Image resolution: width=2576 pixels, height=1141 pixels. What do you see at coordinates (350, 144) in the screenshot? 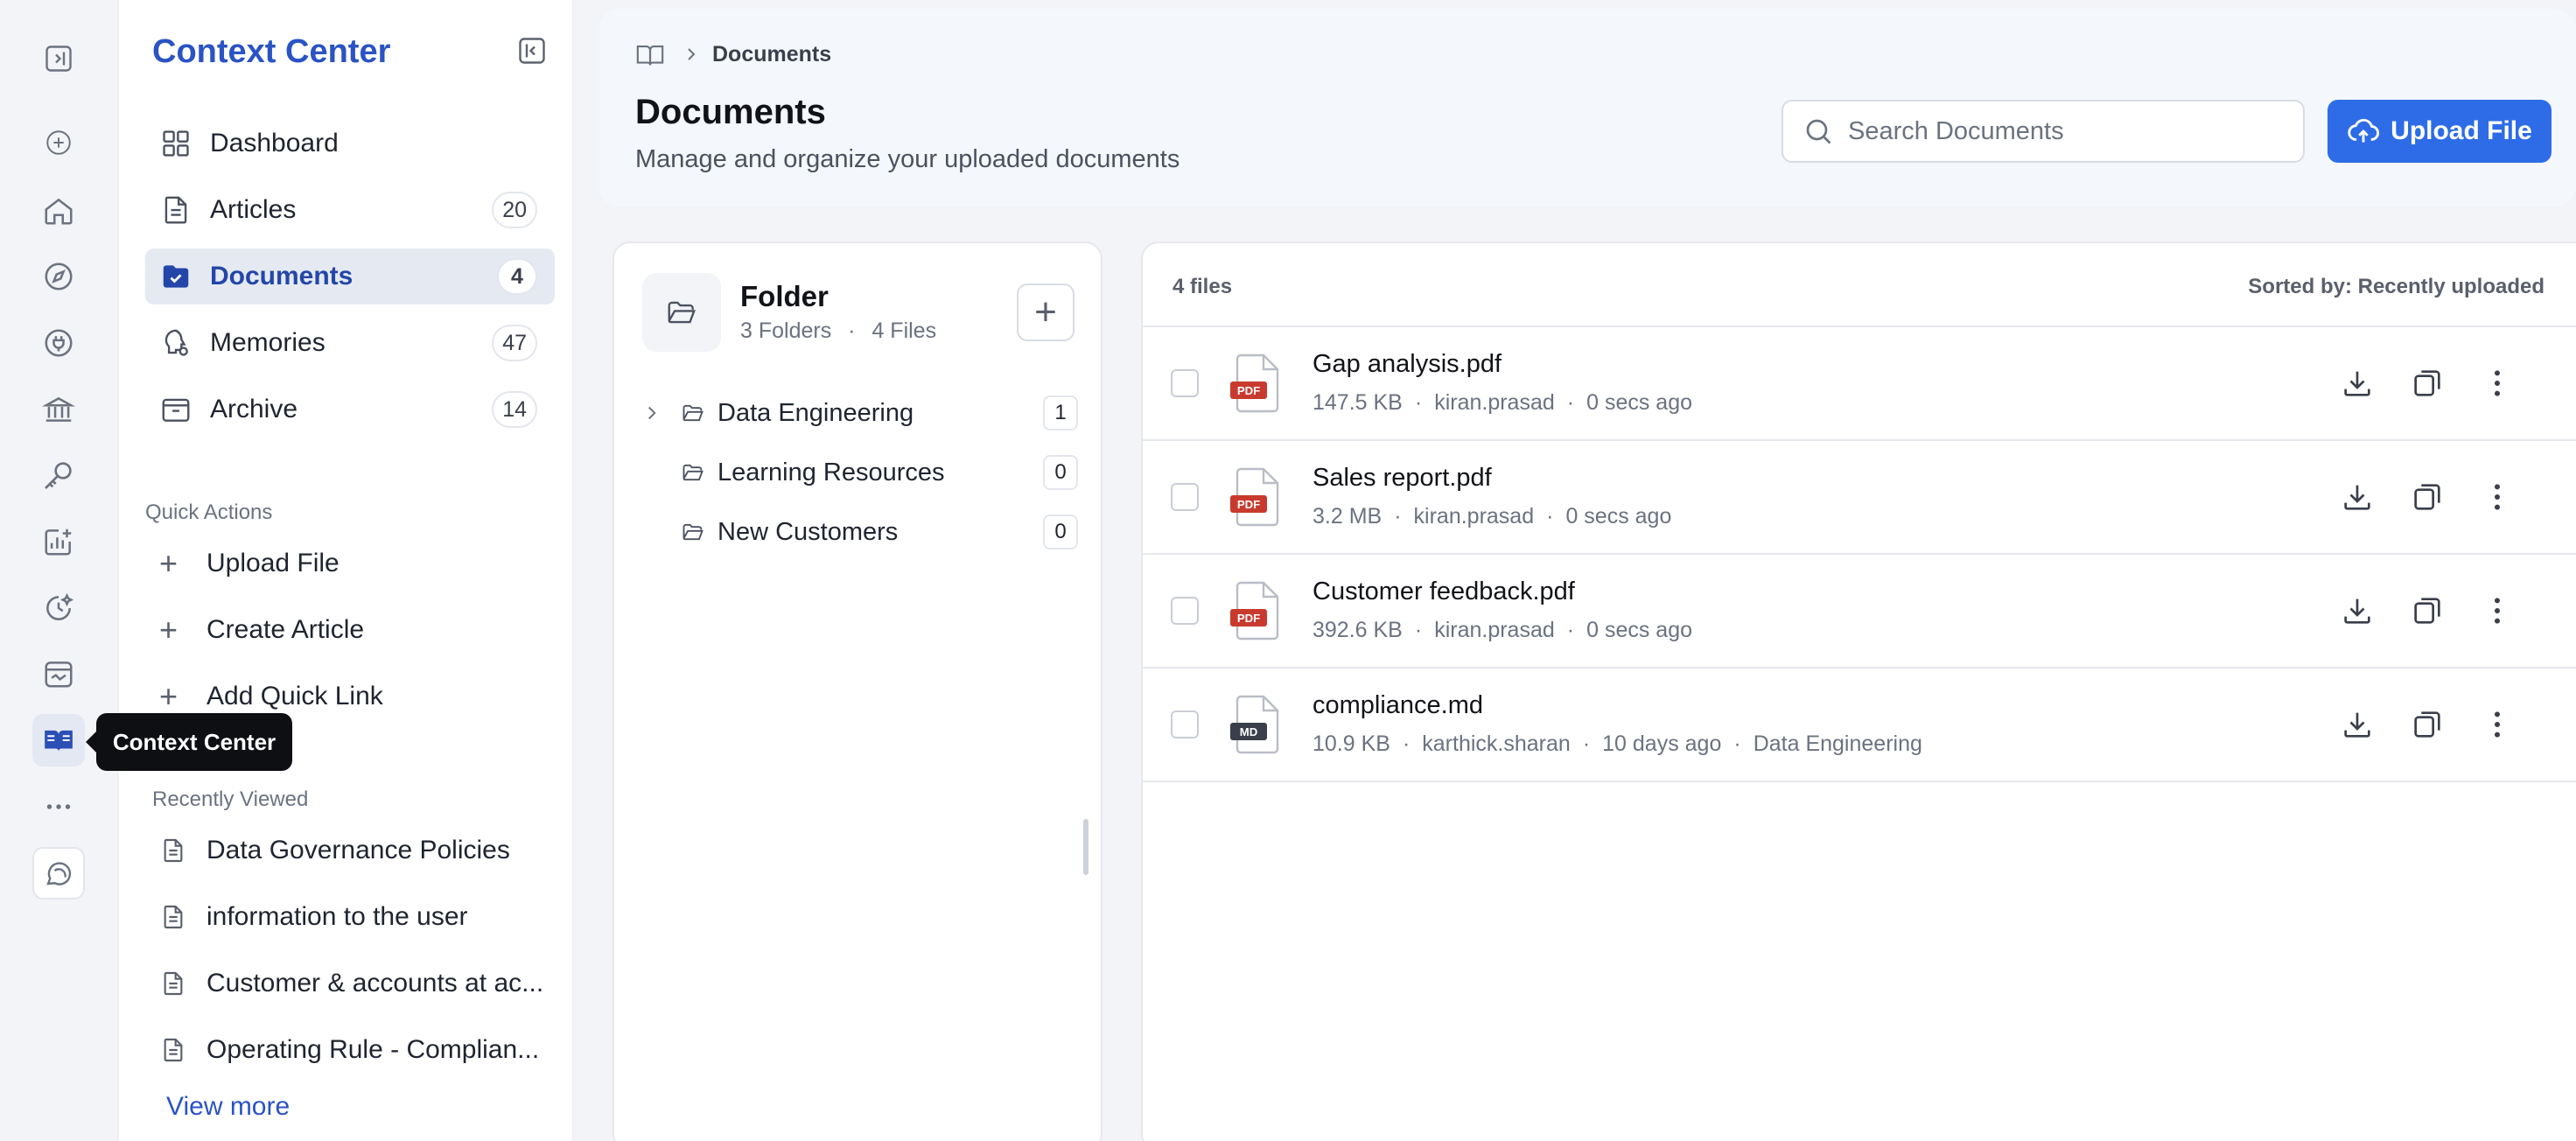
I see `nav-item-dashboard: Dashboard` at bounding box center [350, 144].